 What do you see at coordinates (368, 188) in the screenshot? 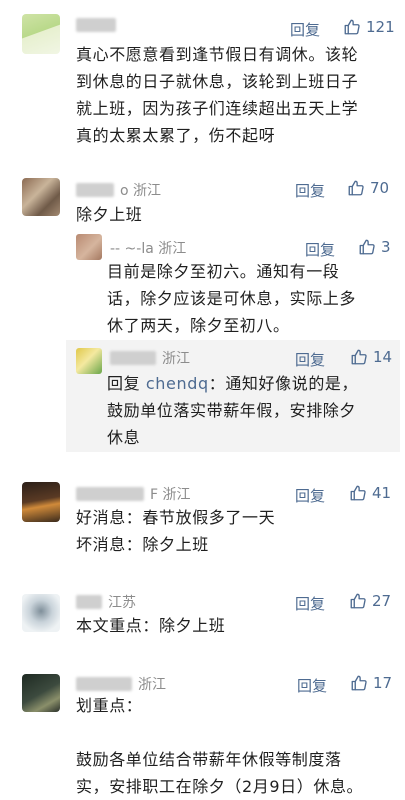
I see `like-button: 70` at bounding box center [368, 188].